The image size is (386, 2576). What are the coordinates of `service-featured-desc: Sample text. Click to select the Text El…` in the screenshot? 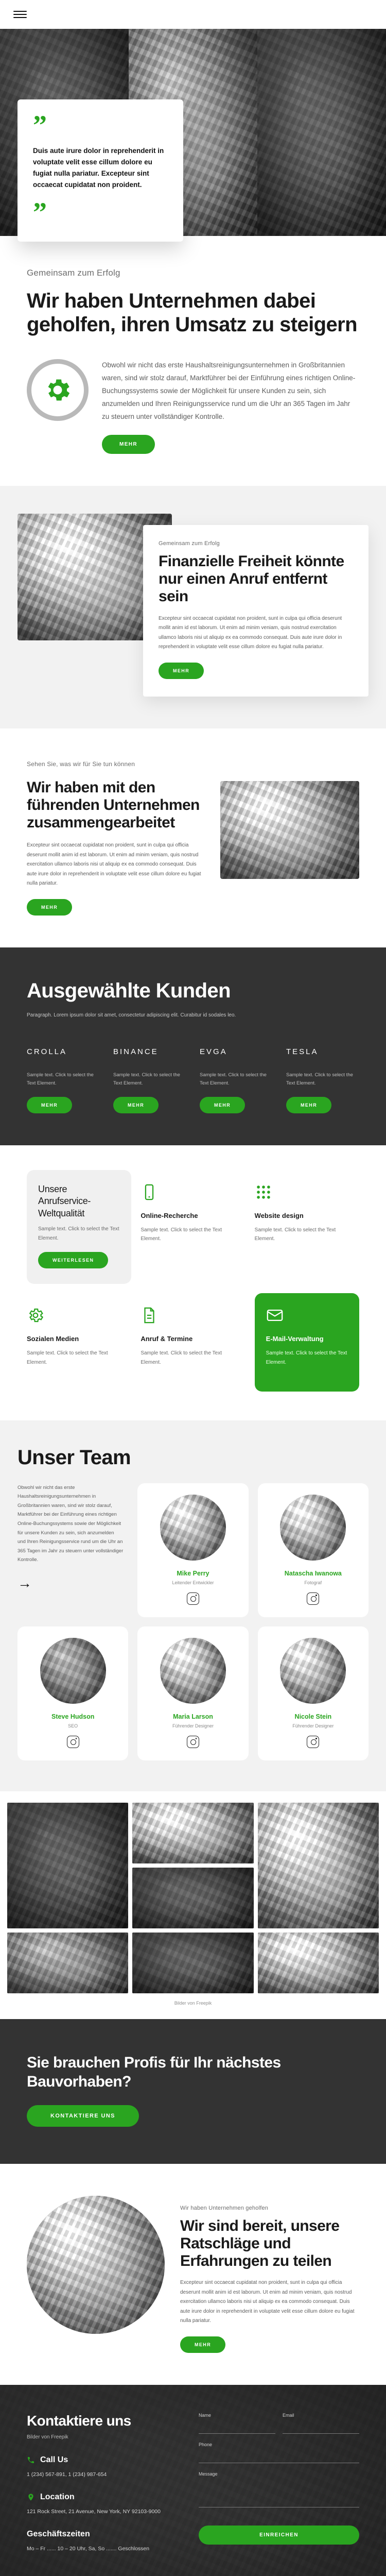 It's located at (79, 1233).